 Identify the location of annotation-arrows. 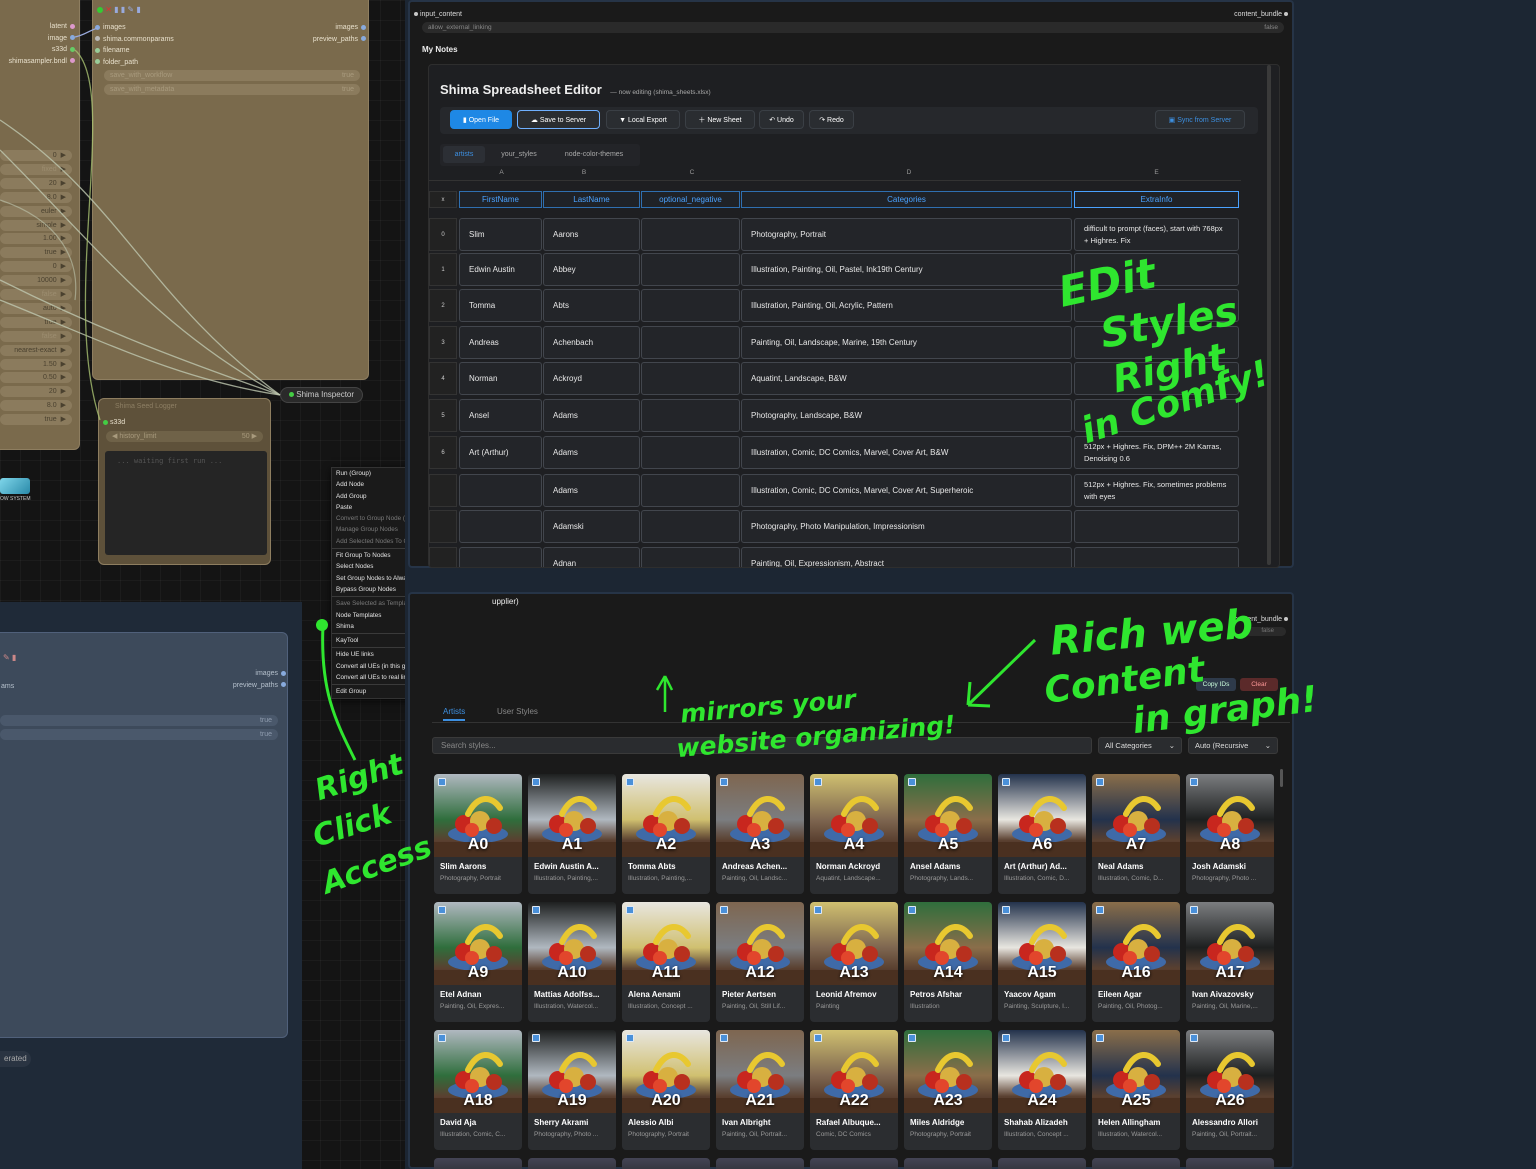
(676, 690).